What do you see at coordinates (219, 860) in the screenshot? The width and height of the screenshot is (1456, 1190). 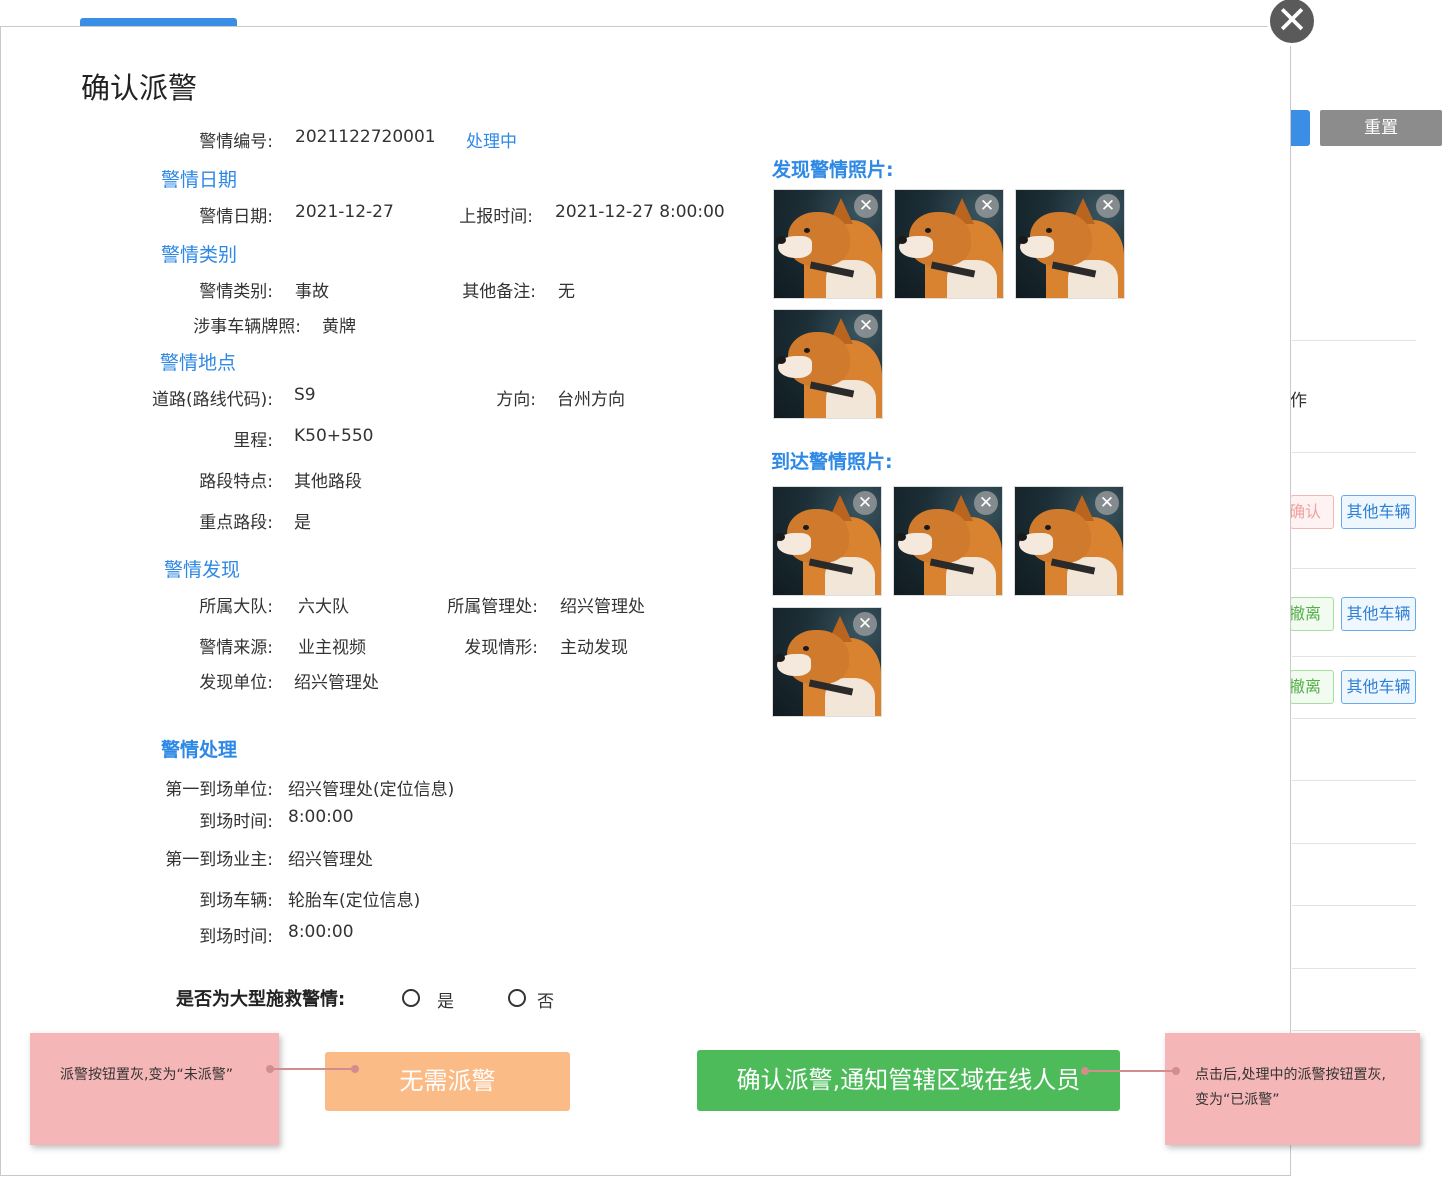 I see `first-owner-label: 第一到场业主:` at bounding box center [219, 860].